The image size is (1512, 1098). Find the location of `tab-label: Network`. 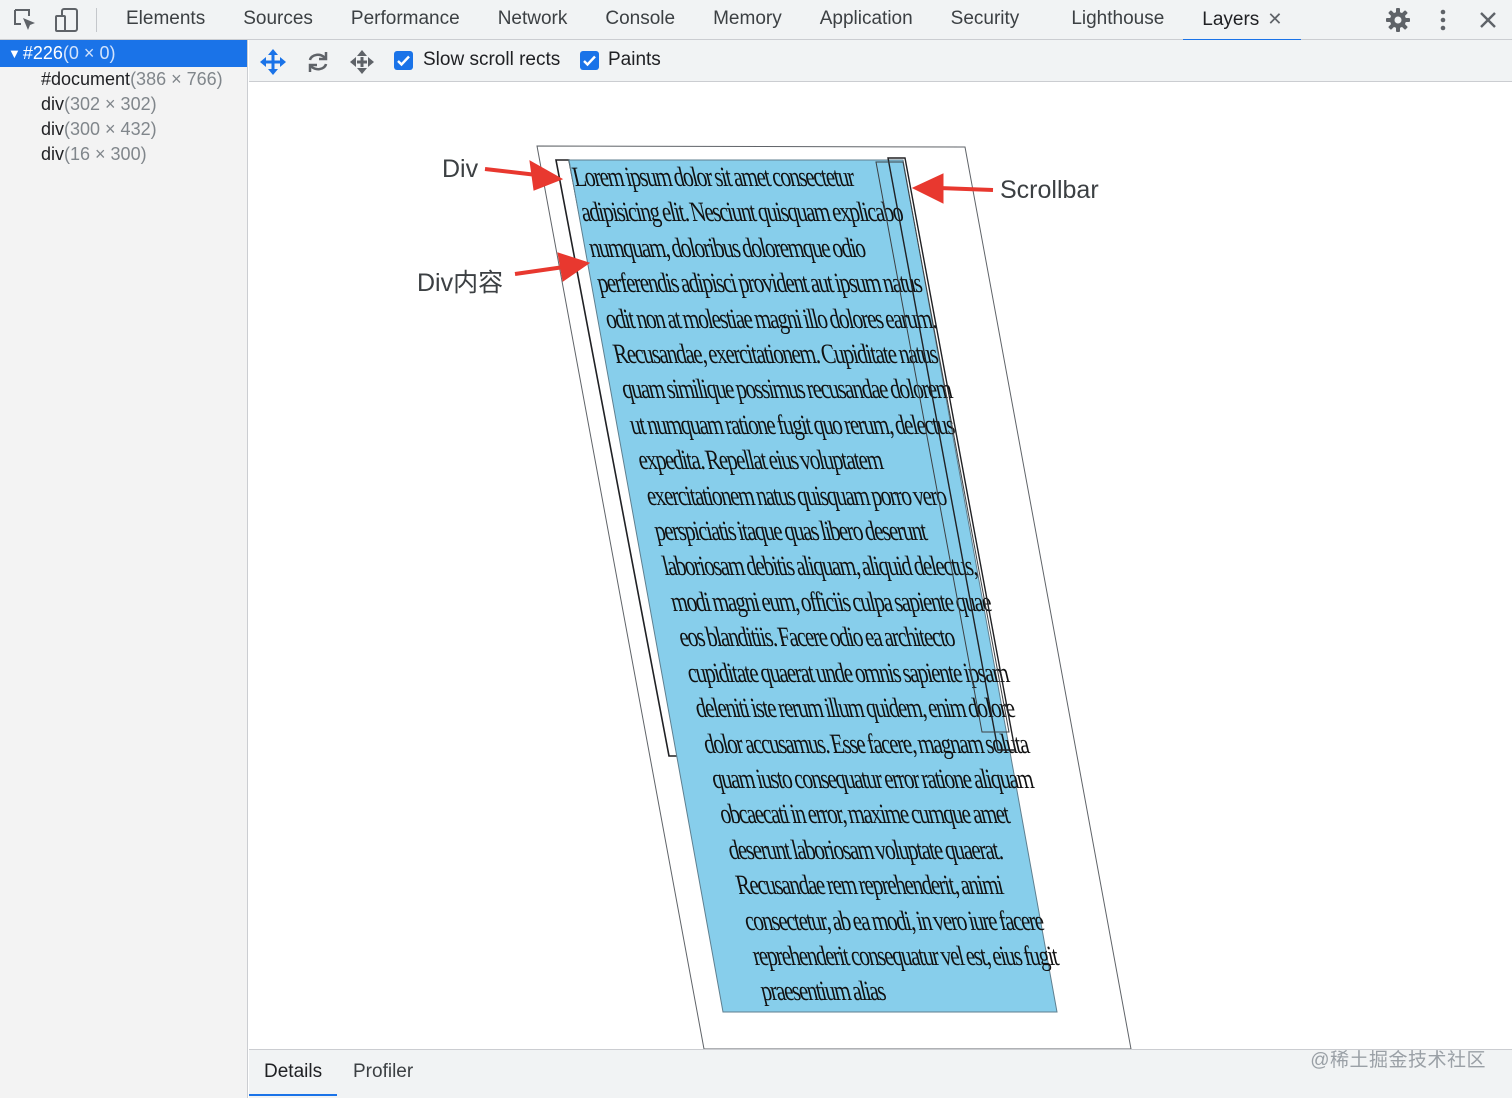

tab-label: Network is located at coordinates (532, 18).